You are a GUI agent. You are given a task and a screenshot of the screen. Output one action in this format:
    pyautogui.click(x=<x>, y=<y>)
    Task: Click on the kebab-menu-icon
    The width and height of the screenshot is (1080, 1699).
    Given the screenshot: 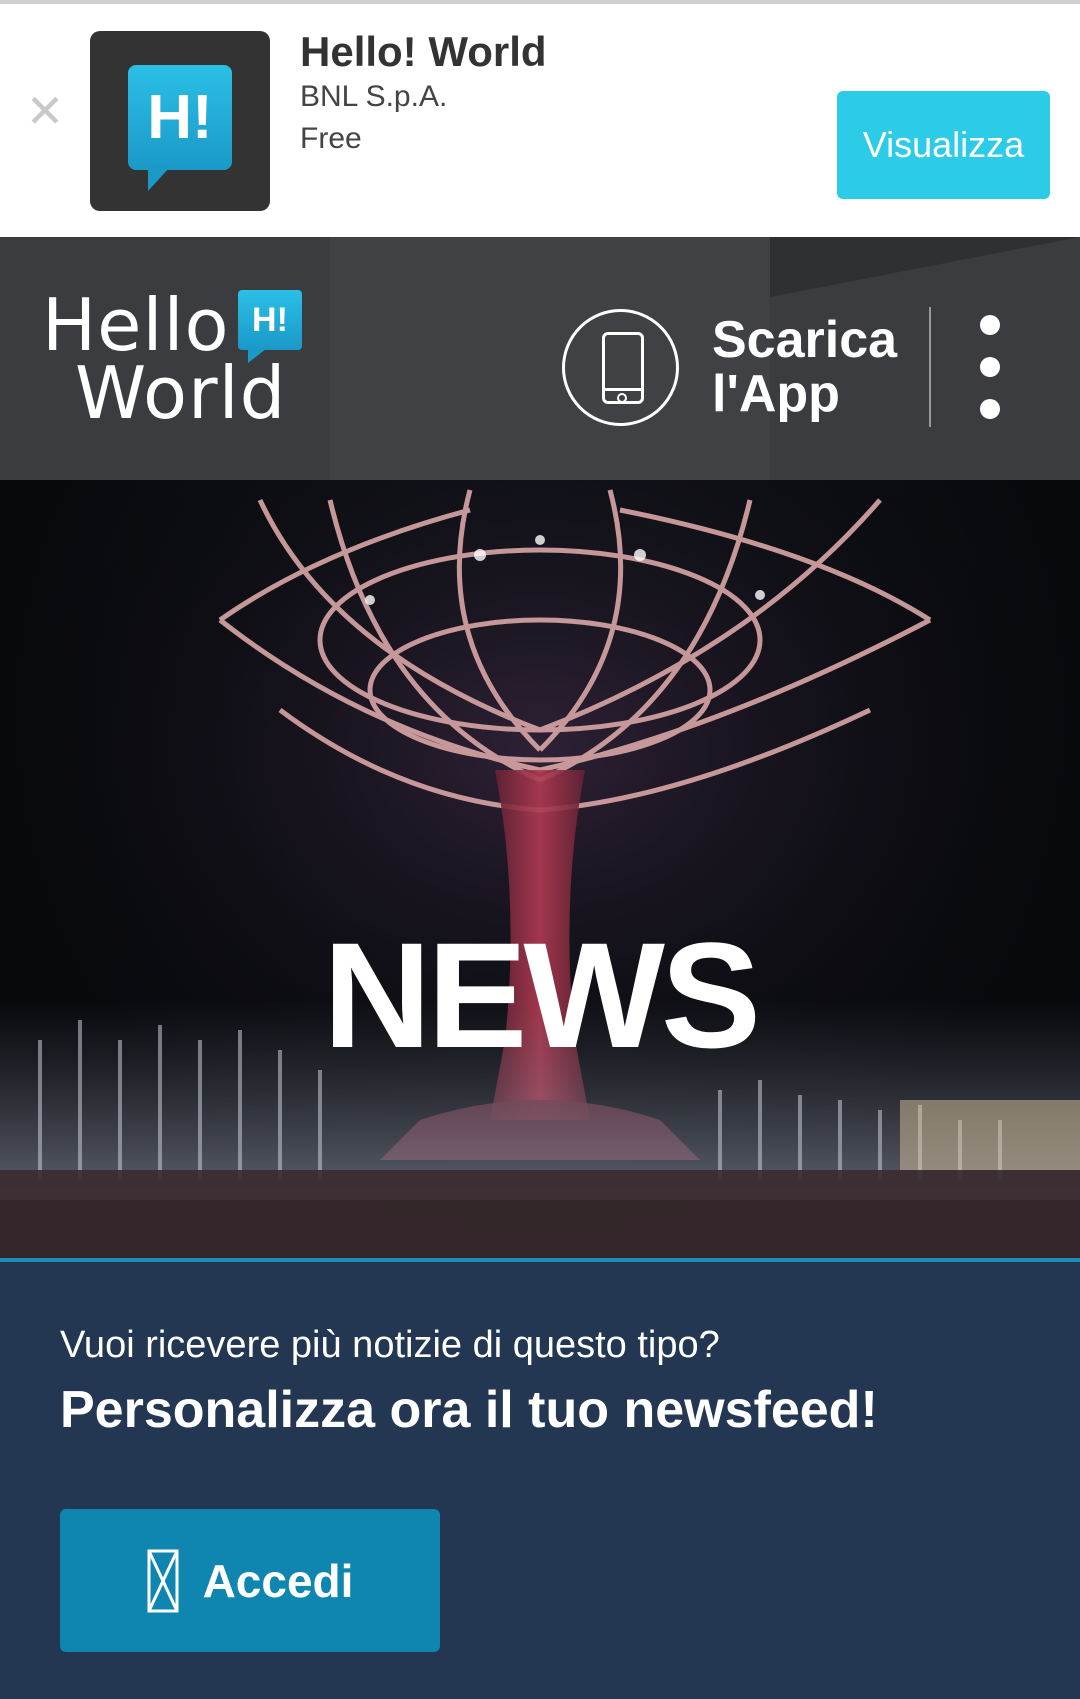 What is the action you would take?
    pyautogui.click(x=990, y=367)
    